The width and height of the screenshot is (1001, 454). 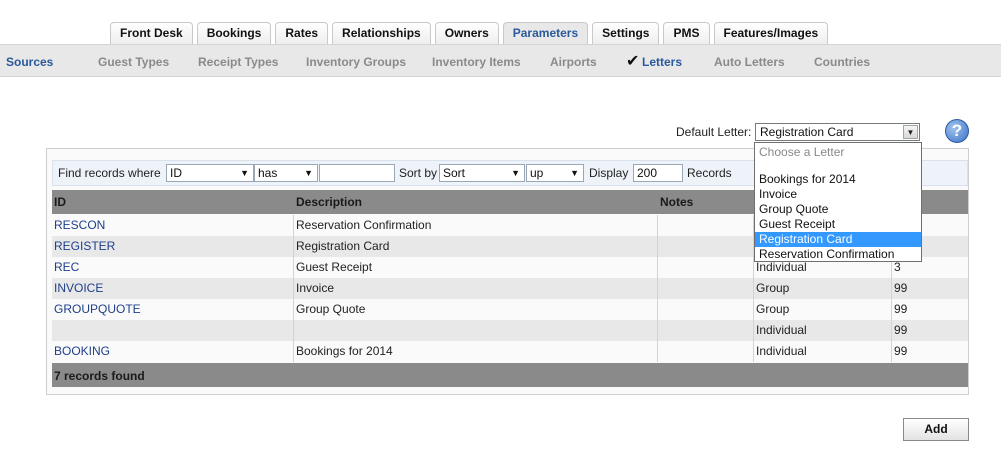 What do you see at coordinates (476, 351) in the screenshot?
I see `row-description: Bookings for 2014` at bounding box center [476, 351].